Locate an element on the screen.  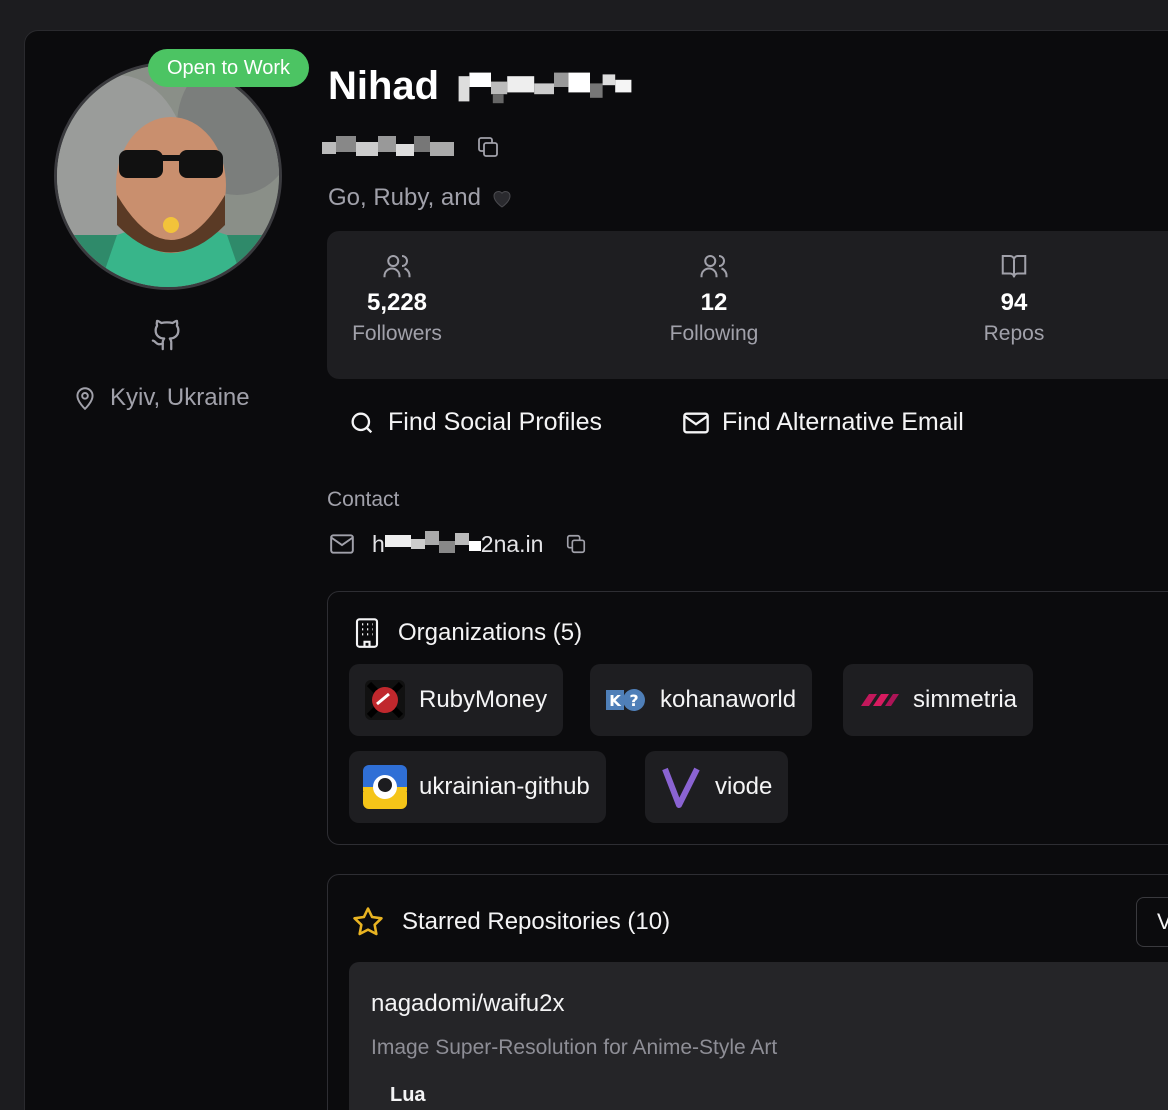
profile-name-text: Nihad is located at coordinates (384, 86).